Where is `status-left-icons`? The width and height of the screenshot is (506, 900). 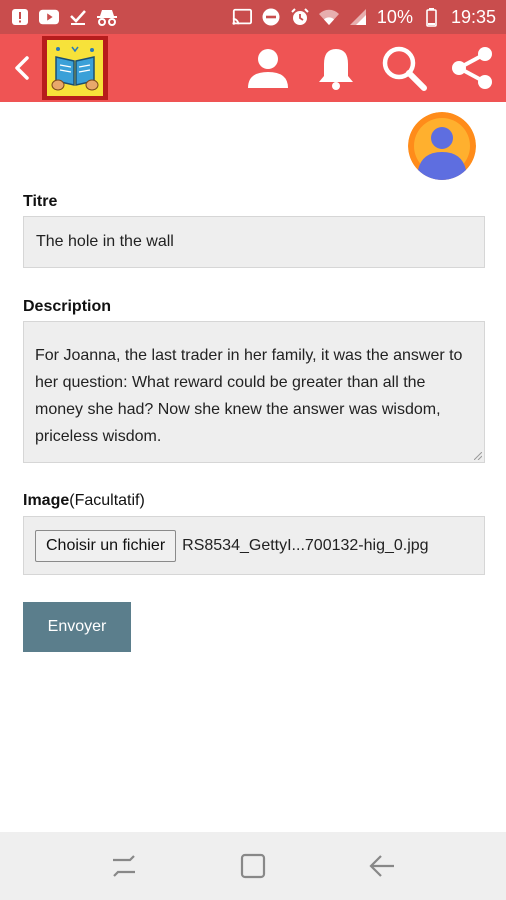 status-left-icons is located at coordinates (63, 17).